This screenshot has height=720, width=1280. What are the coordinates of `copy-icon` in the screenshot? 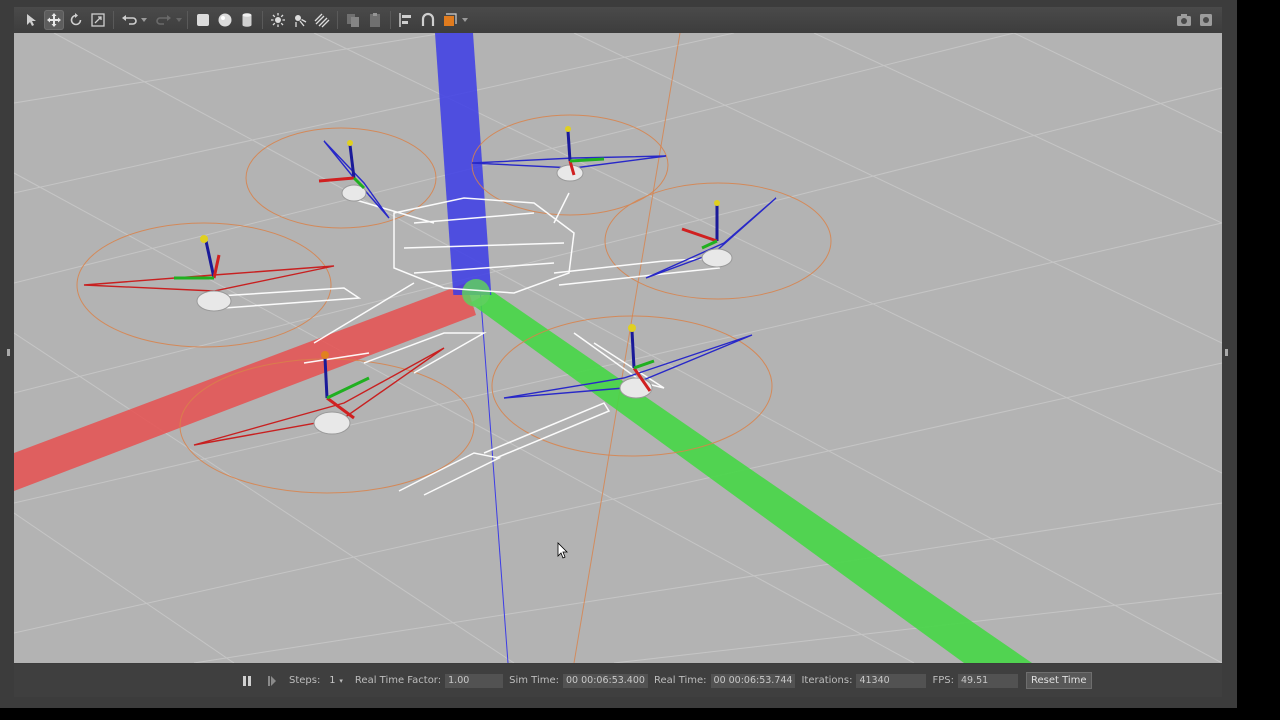 It's located at (353, 20).